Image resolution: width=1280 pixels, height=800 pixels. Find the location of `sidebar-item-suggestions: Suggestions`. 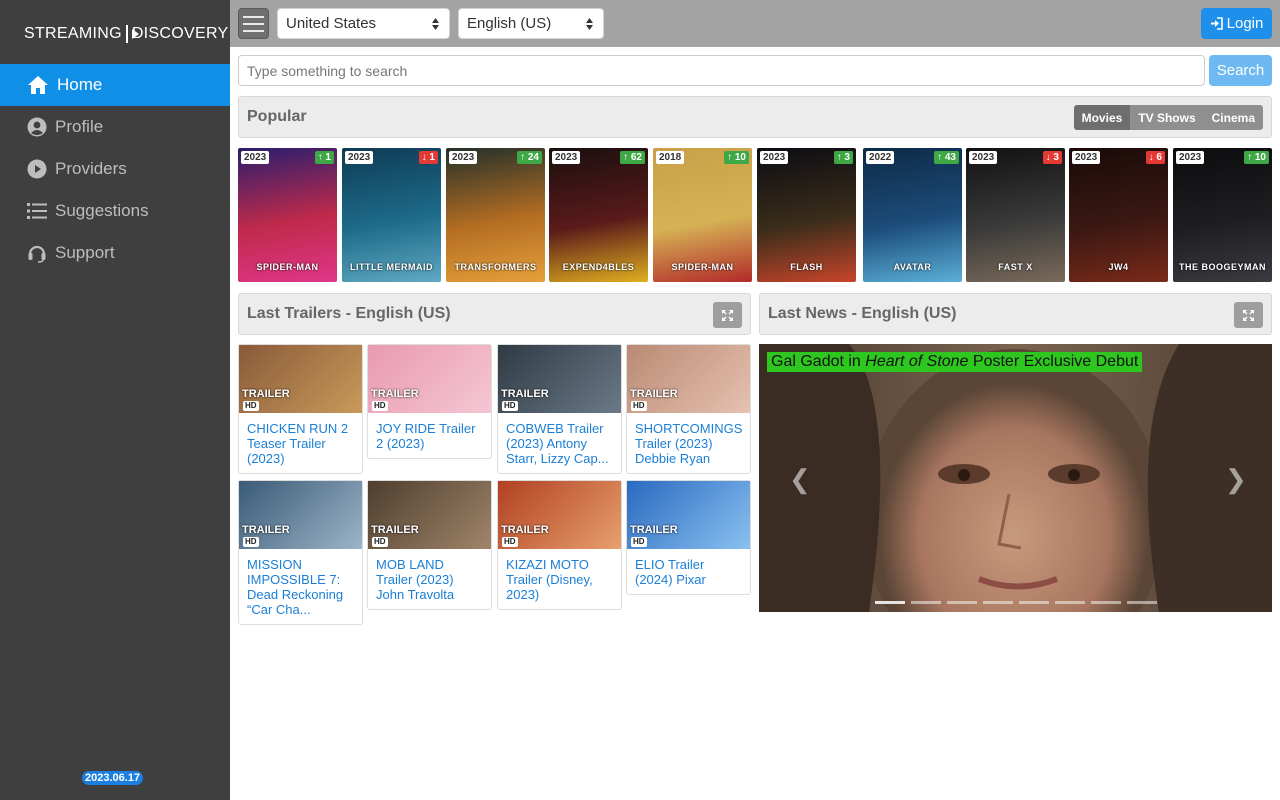

sidebar-item-suggestions: Suggestions is located at coordinates (115, 211).